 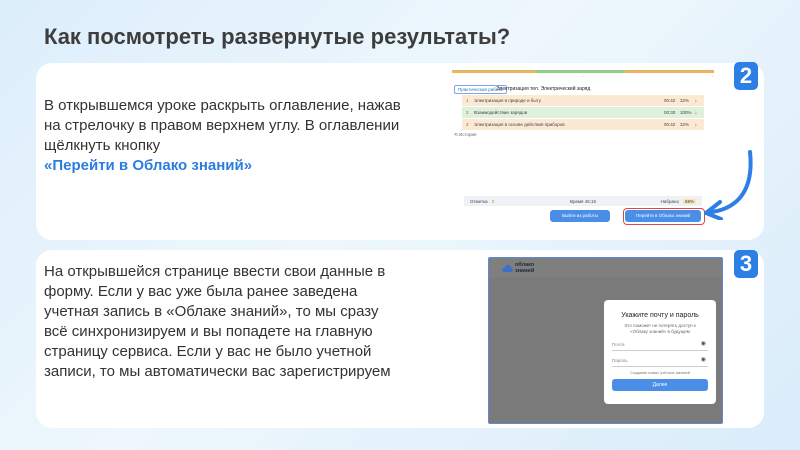 What do you see at coordinates (583, 71) in the screenshot?
I see `lesson-progress-bar` at bounding box center [583, 71].